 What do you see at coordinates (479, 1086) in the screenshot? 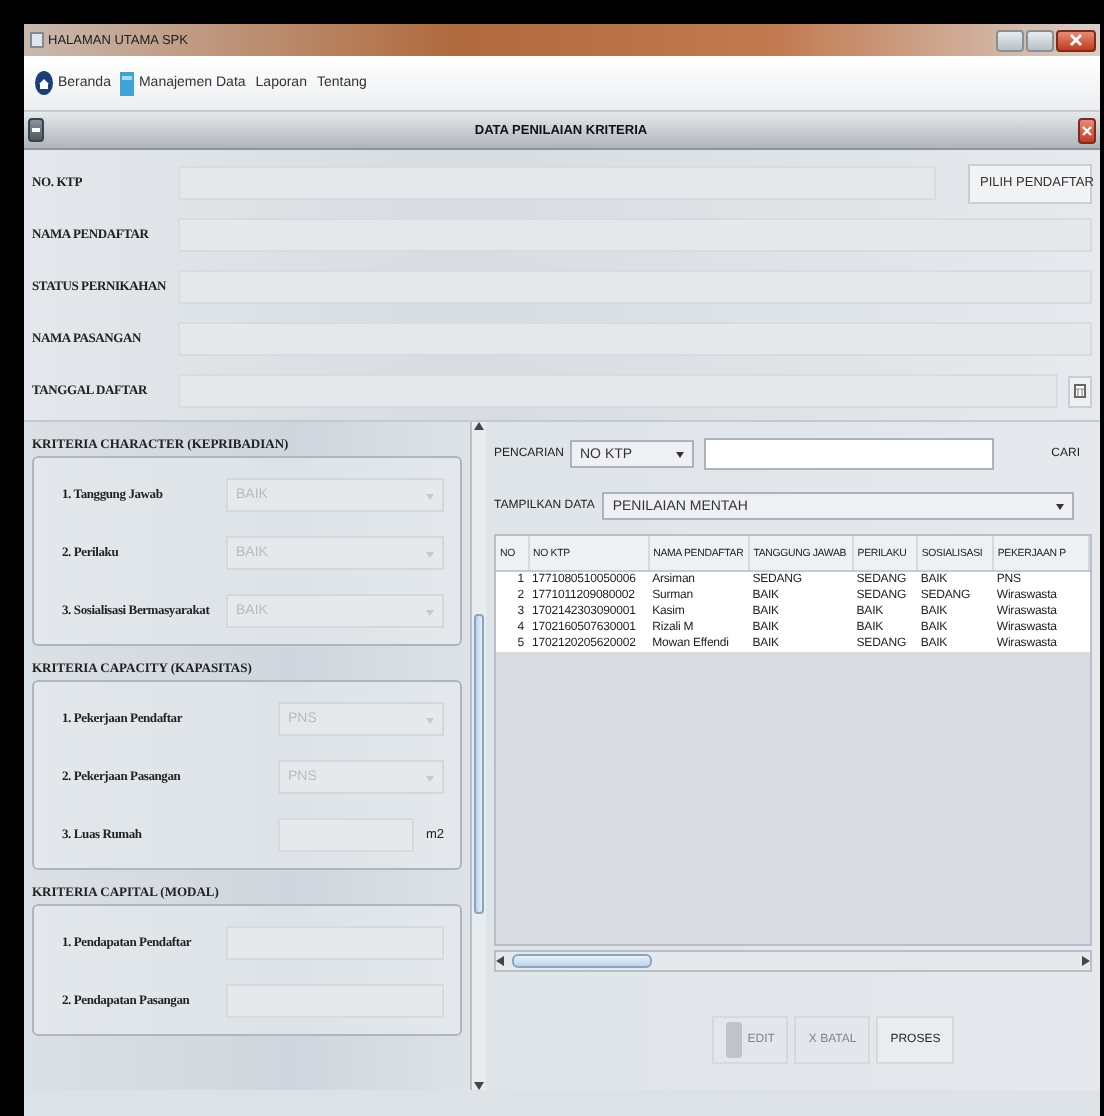
I see `scroll-down-icon` at bounding box center [479, 1086].